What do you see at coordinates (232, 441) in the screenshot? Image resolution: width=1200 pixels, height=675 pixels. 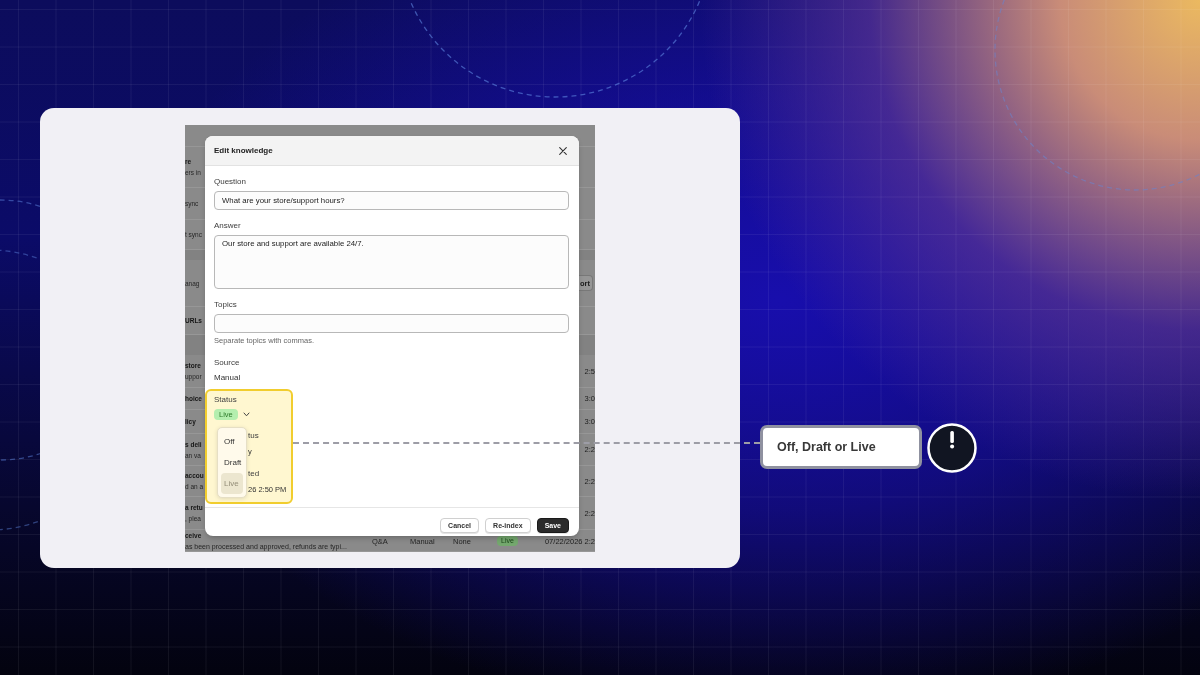 I see `menu-option: Off` at bounding box center [232, 441].